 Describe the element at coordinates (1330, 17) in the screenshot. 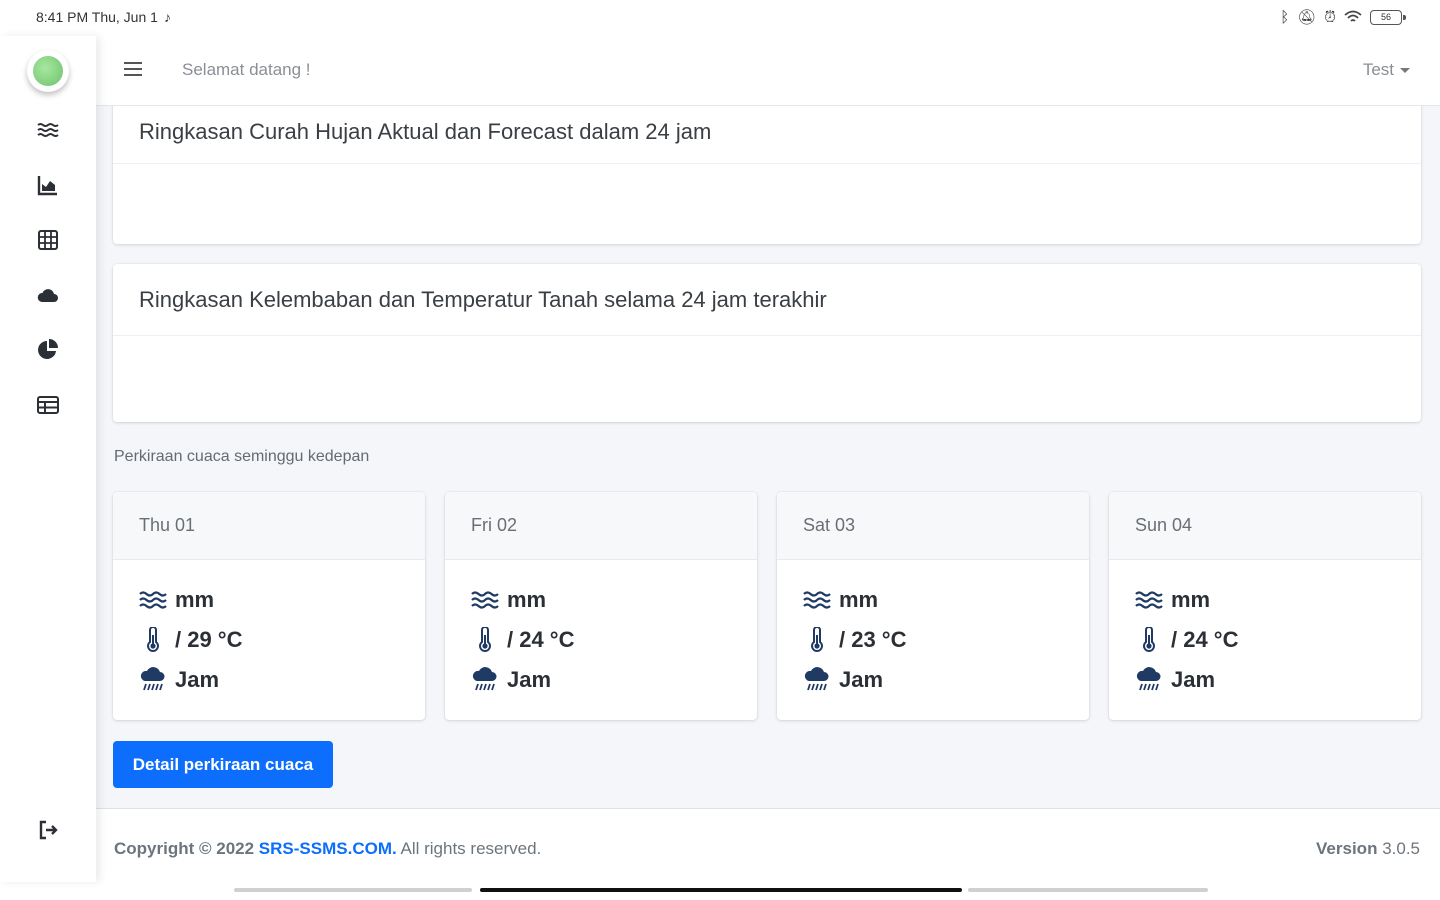

I see `alarm-icon: ⏰︎` at that location.